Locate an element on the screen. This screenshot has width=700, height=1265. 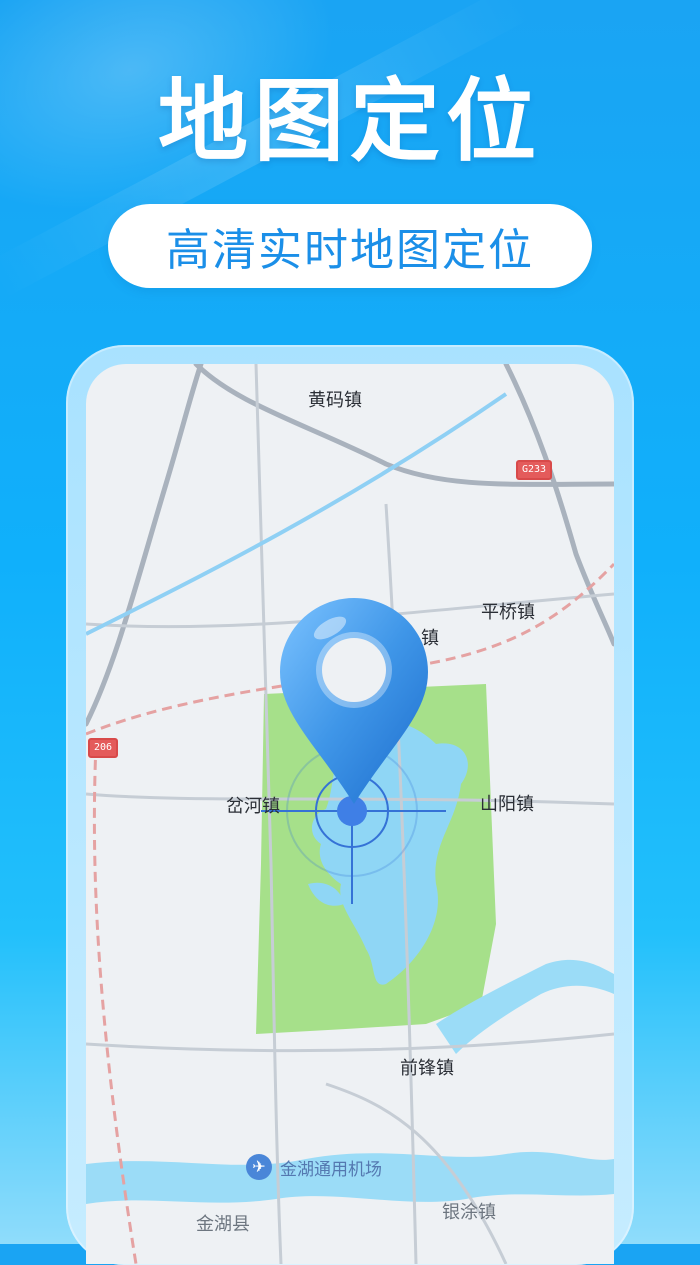
airplane-icon: ✈ is located at coordinates (259, 1167).